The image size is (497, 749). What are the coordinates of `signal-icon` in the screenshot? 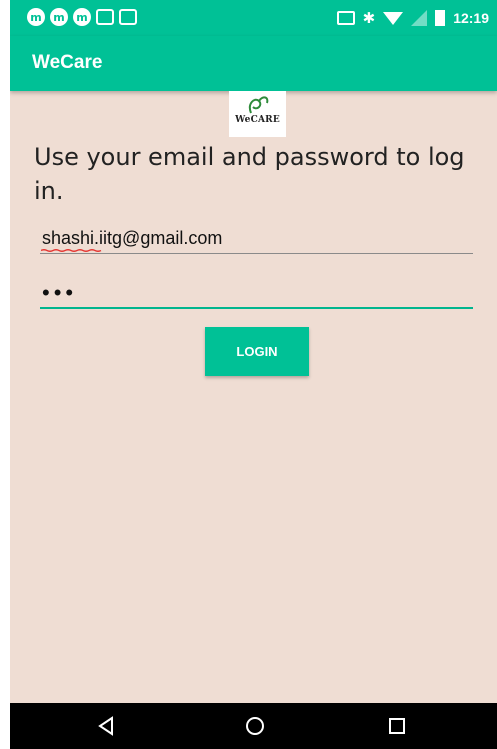 It's located at (419, 18).